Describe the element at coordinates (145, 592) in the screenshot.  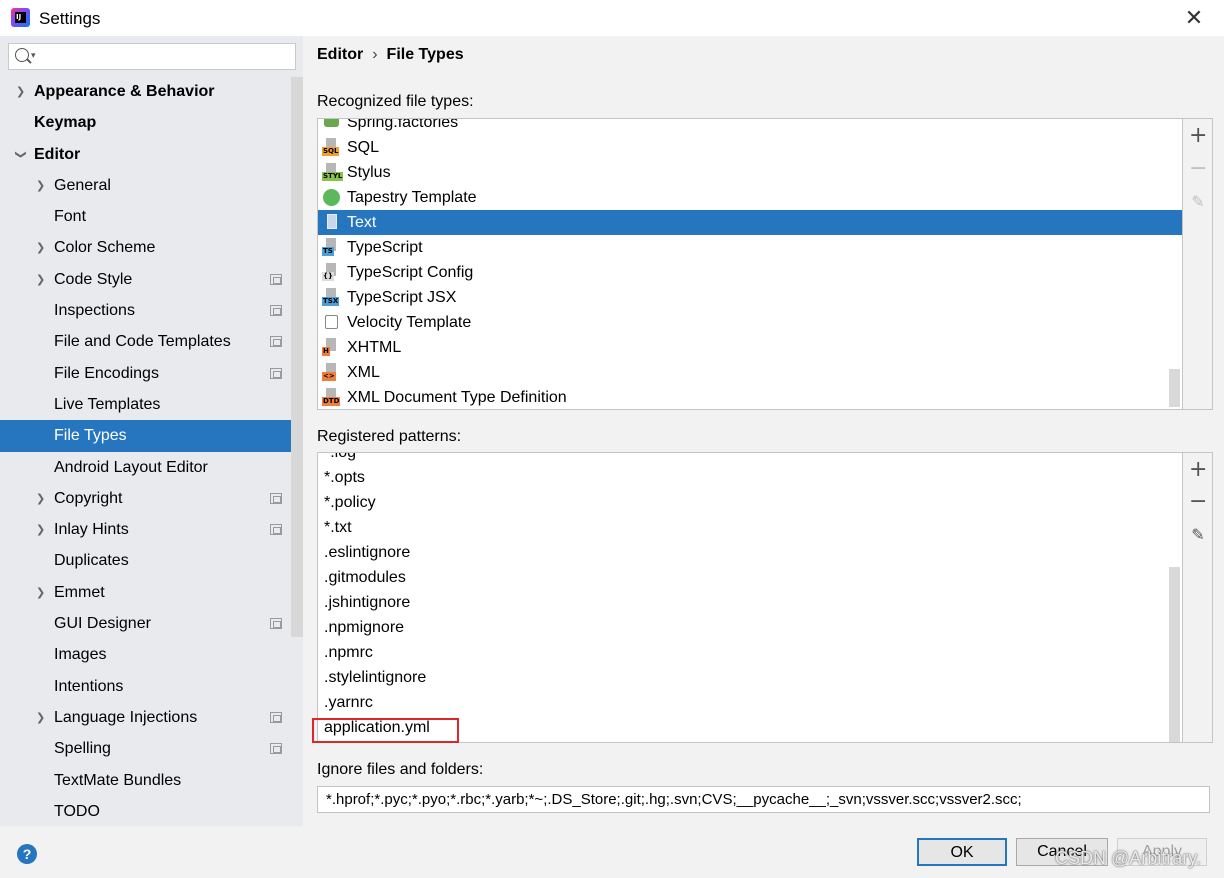
I see `sidebar-item-emmet: Emmet` at that location.